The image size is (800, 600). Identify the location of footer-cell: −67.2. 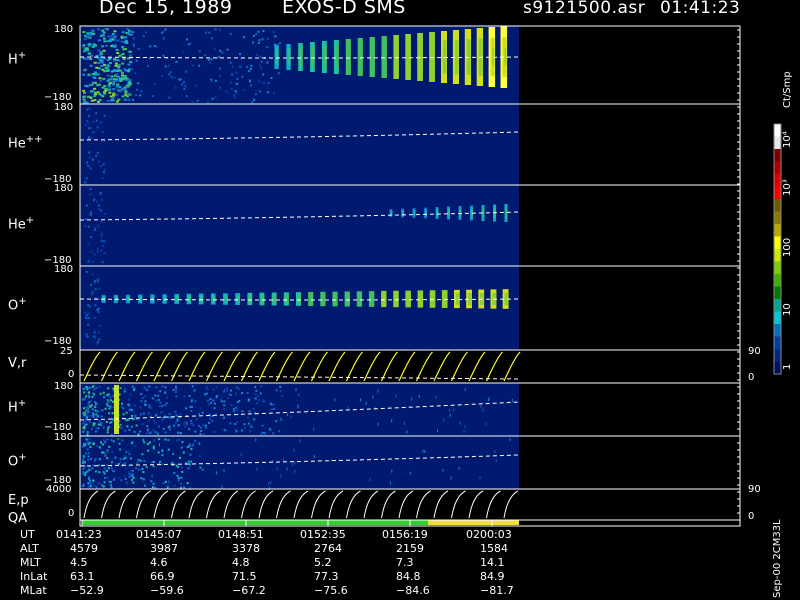
(249, 590).